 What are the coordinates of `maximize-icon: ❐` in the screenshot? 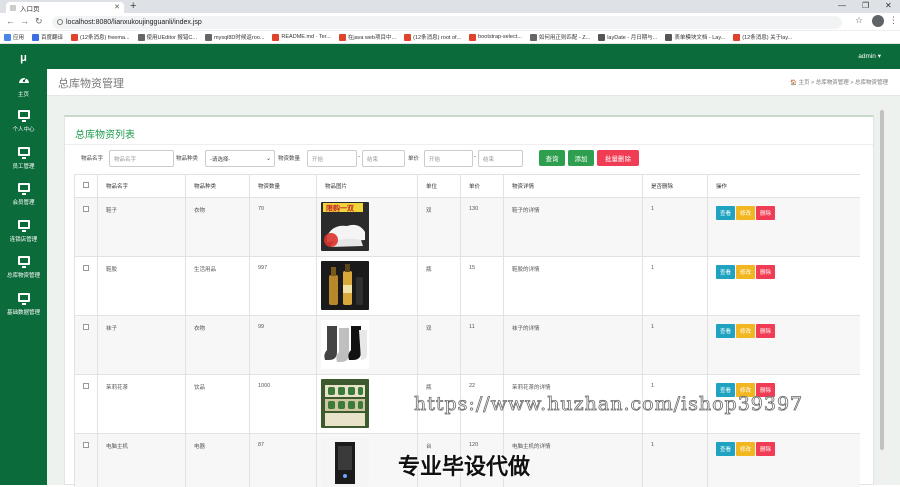 It's located at (865, 5).